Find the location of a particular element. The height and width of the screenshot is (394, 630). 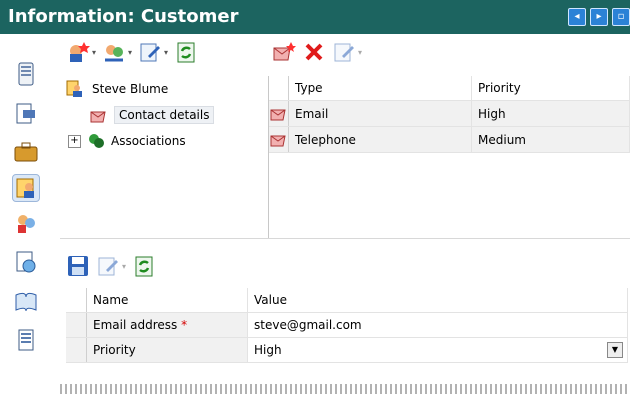

tree-item-label: Associations is located at coordinates (148, 141).